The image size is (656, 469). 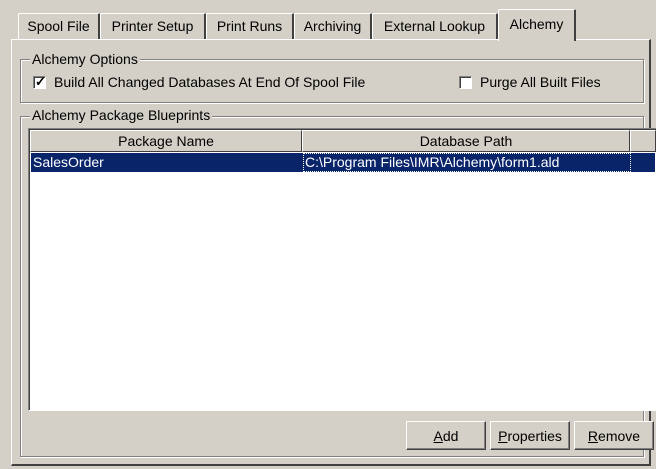 I want to click on add-mnemonic: A, so click(x=438, y=436).